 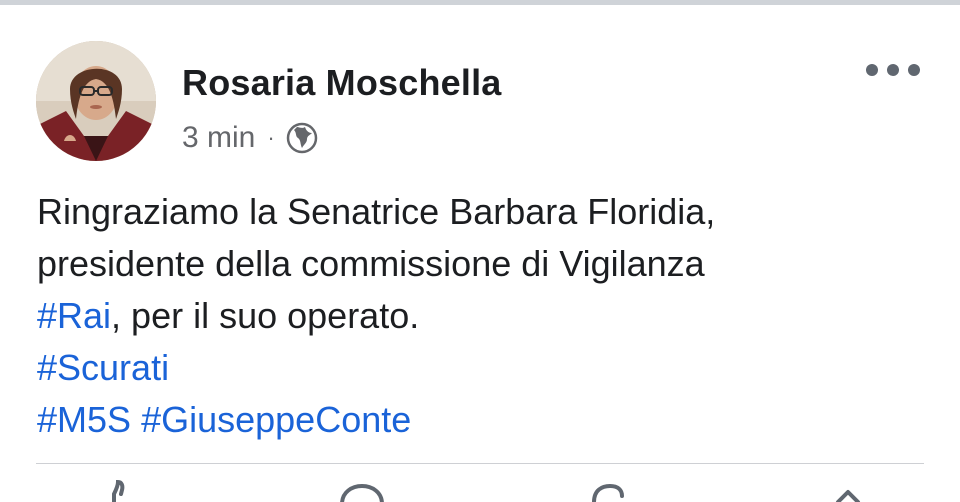 I want to click on hashtag-link: #Scurati, so click(x=103, y=367).